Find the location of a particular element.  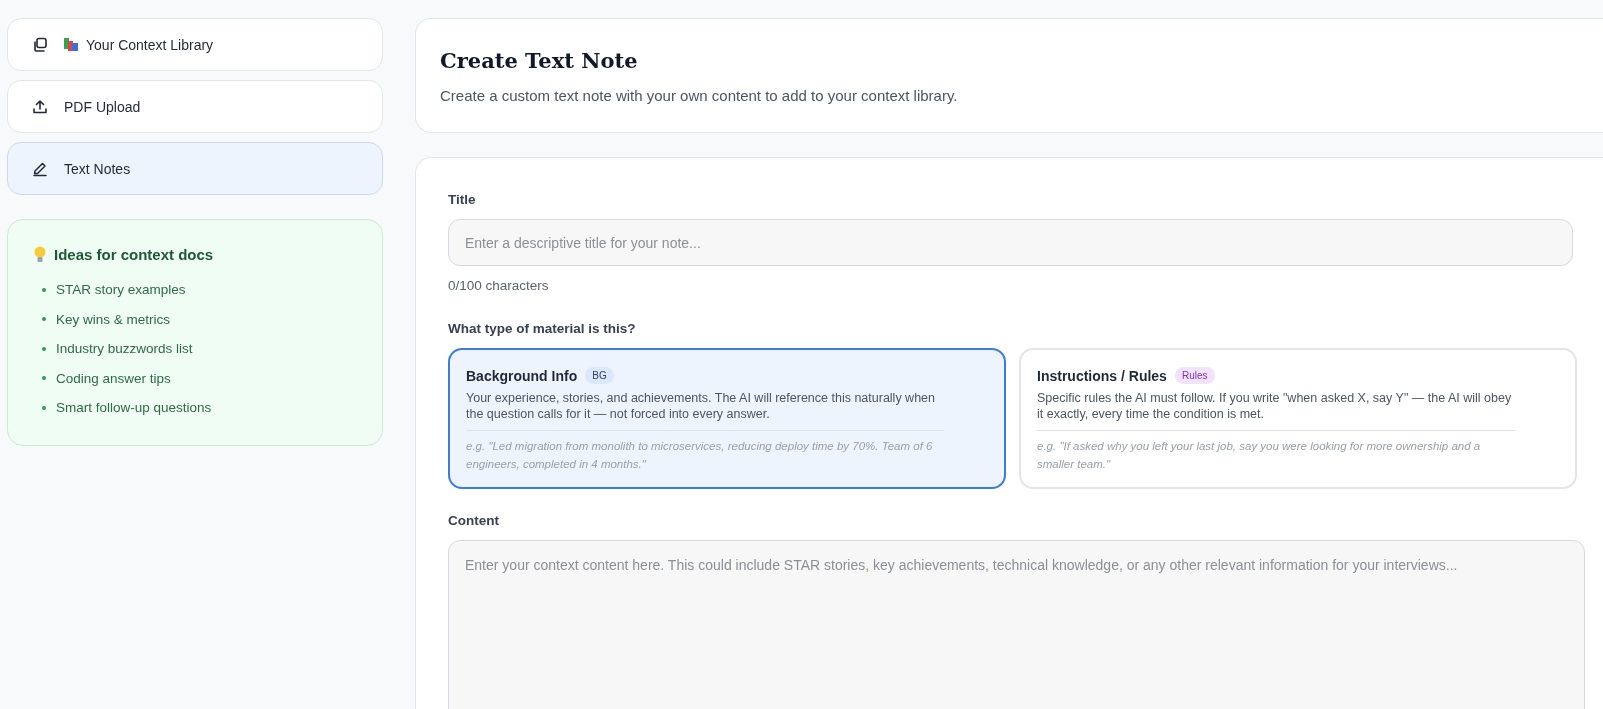

option-title: Instructions / Rules is located at coordinates (1102, 375).